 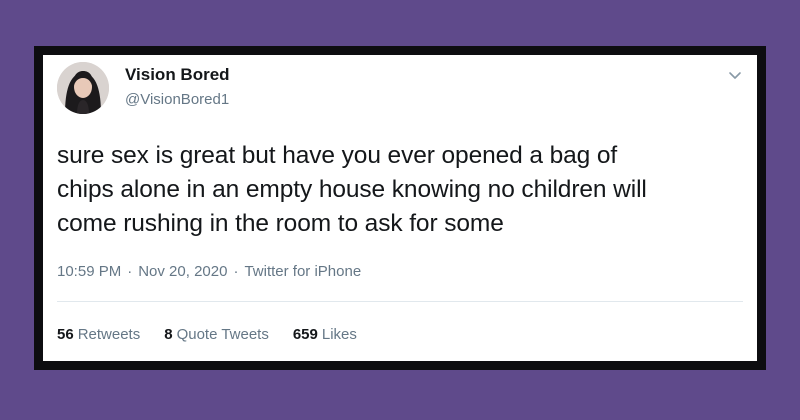 I want to click on tweet-date: Nov 20, 2020, so click(x=182, y=271).